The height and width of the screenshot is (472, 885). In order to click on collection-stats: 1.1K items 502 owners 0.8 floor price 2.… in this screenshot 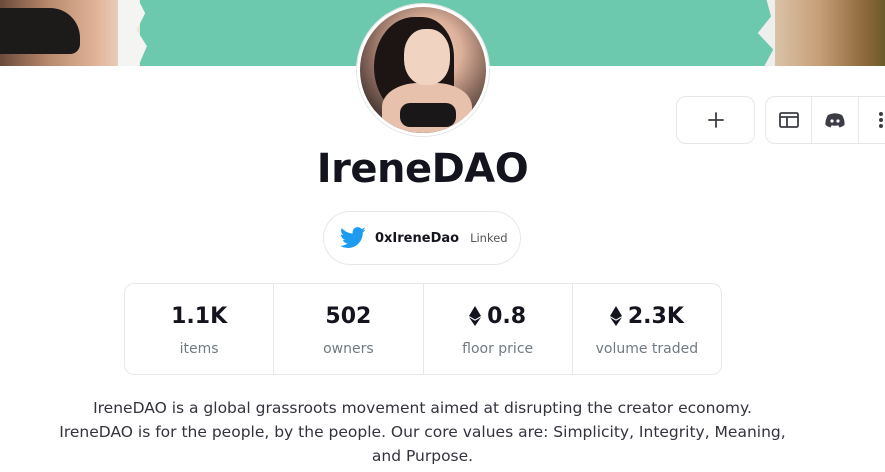, I will do `click(423, 329)`.